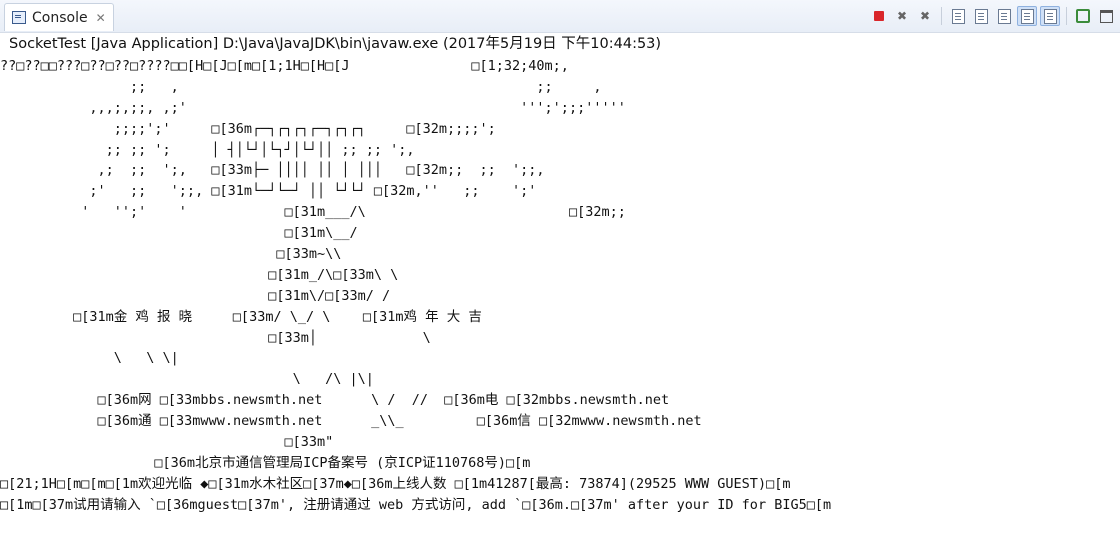  I want to click on console-line: ,,,;,;;, ,;' ''';';;;''''', so click(313, 107).